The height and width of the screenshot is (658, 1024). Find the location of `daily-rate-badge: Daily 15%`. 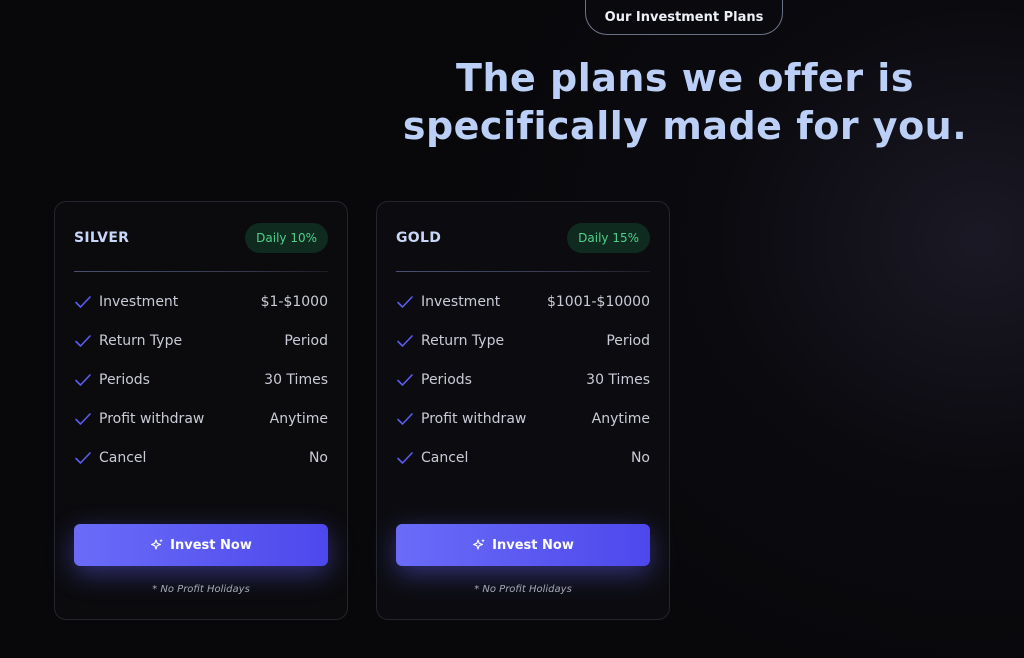

daily-rate-badge: Daily 15% is located at coordinates (608, 238).